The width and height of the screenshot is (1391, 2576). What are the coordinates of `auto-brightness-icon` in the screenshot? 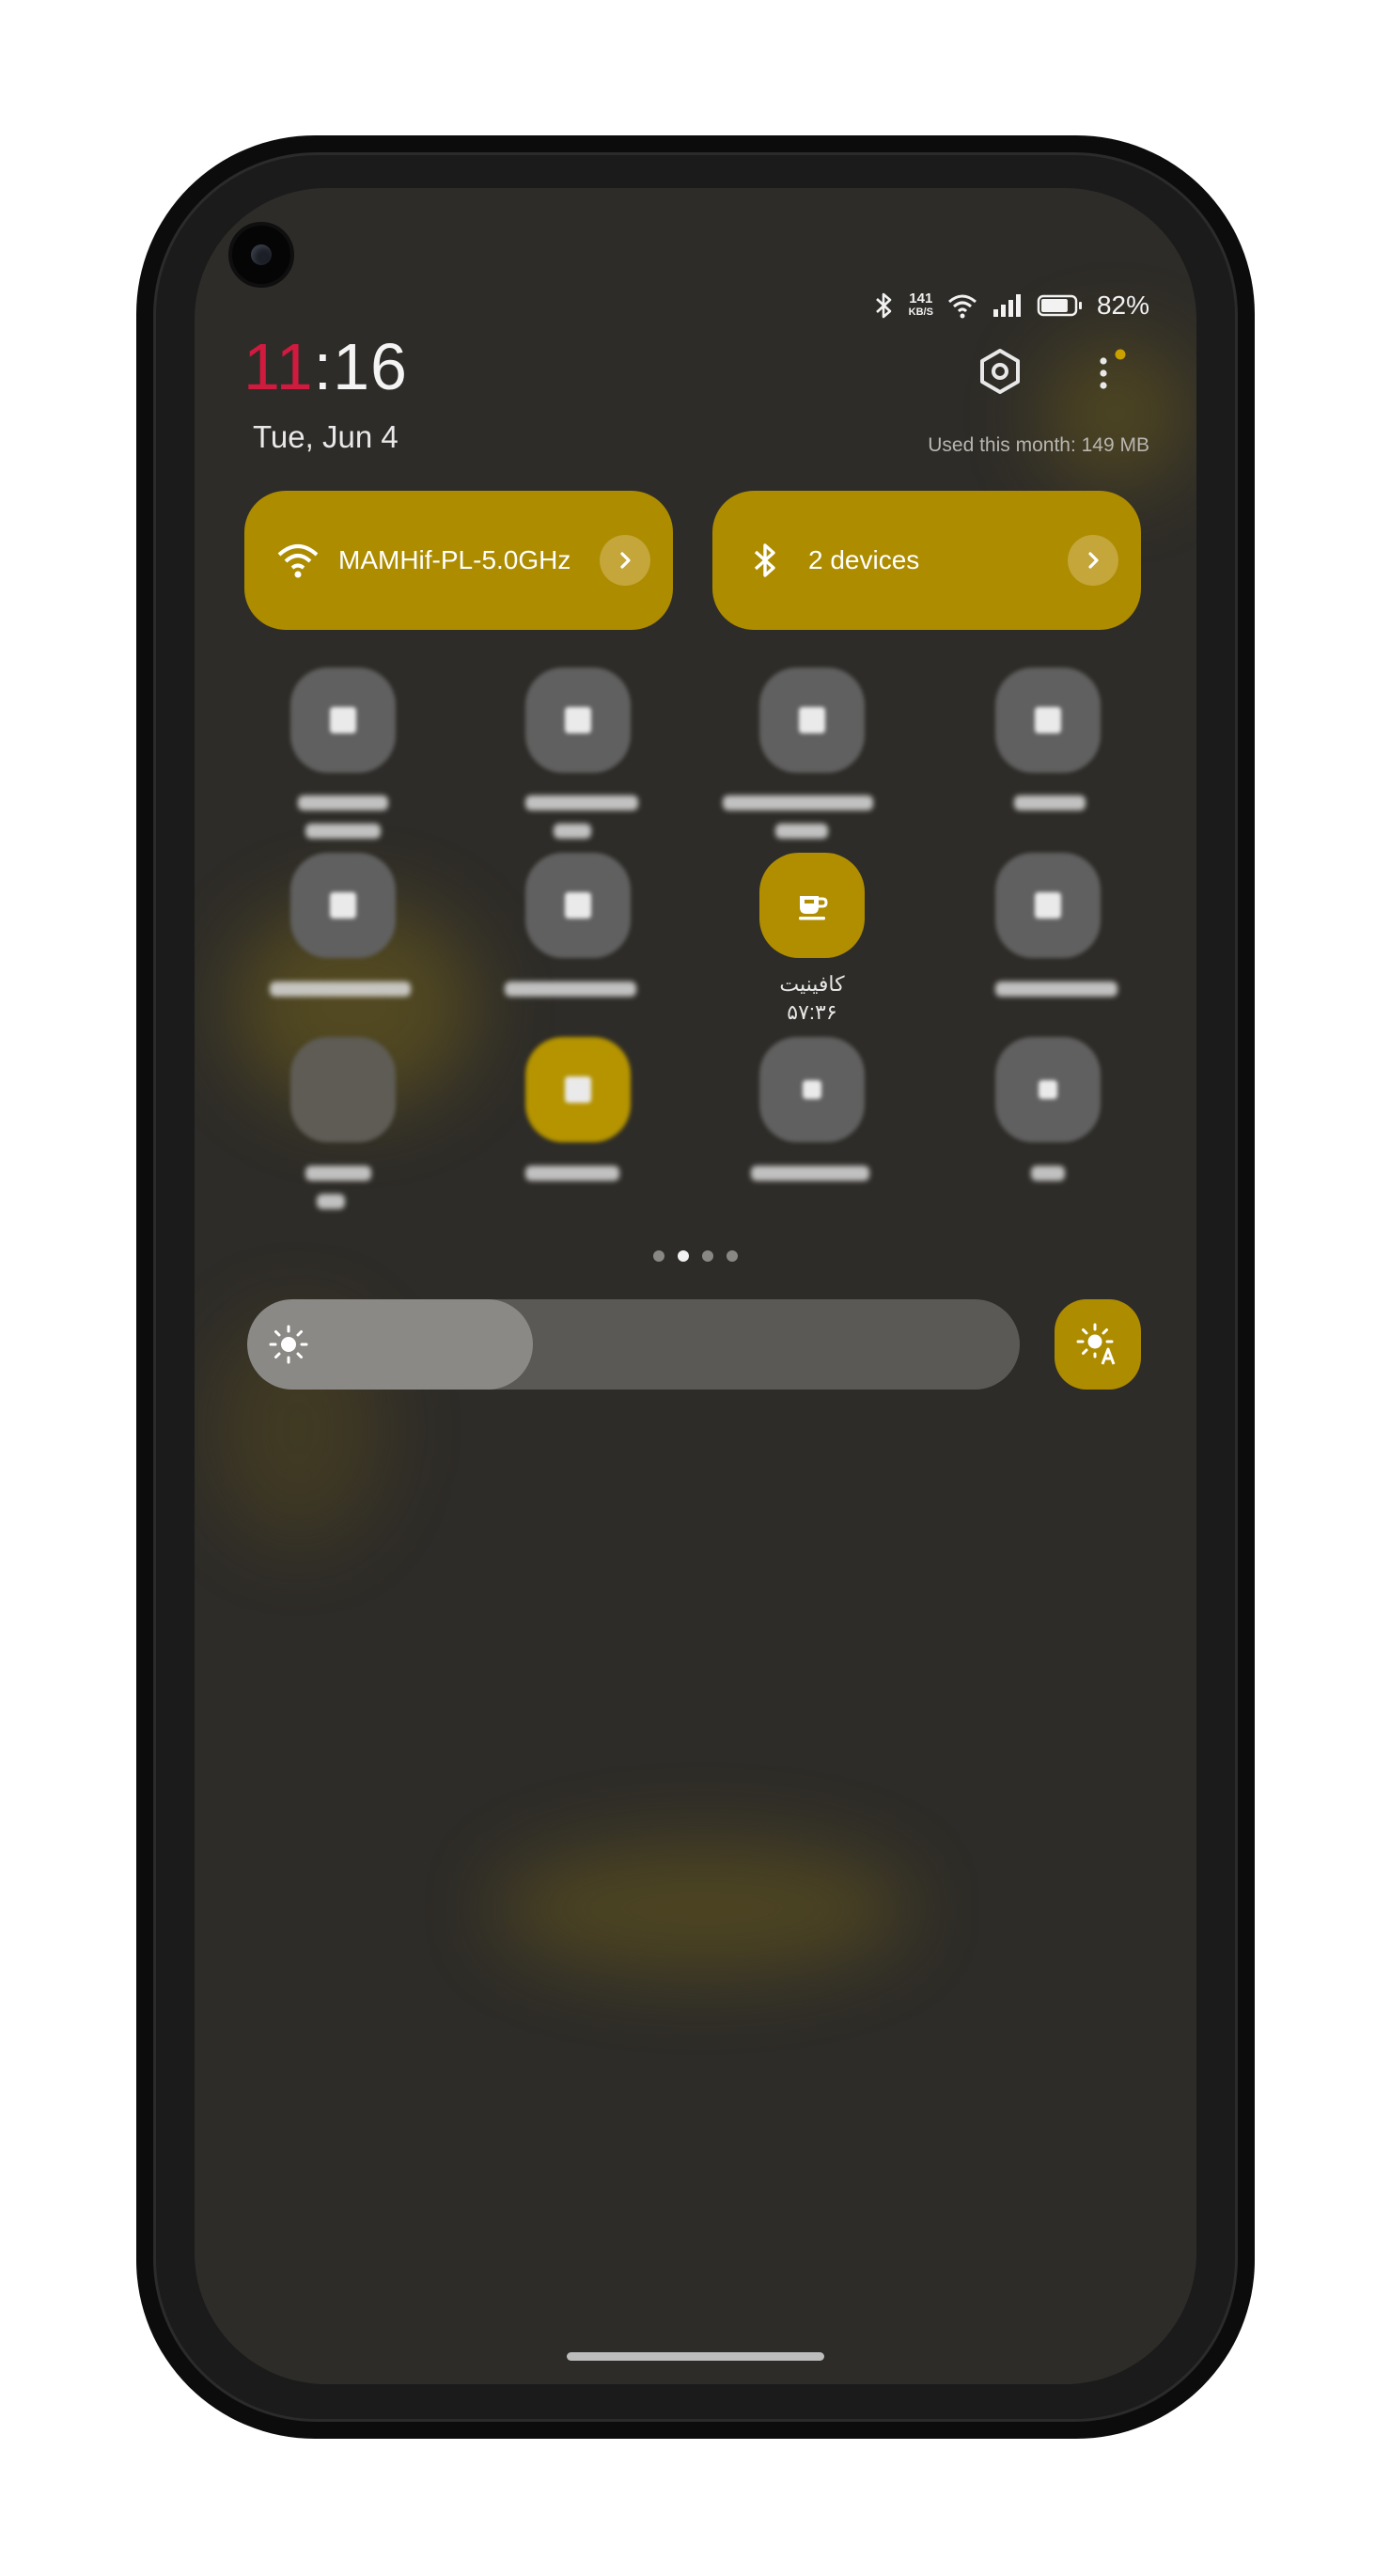 It's located at (1096, 1344).